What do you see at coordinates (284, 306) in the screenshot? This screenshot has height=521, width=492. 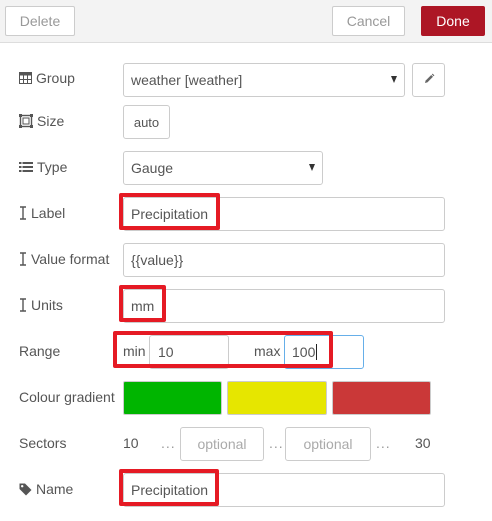 I see `units-input: mm` at bounding box center [284, 306].